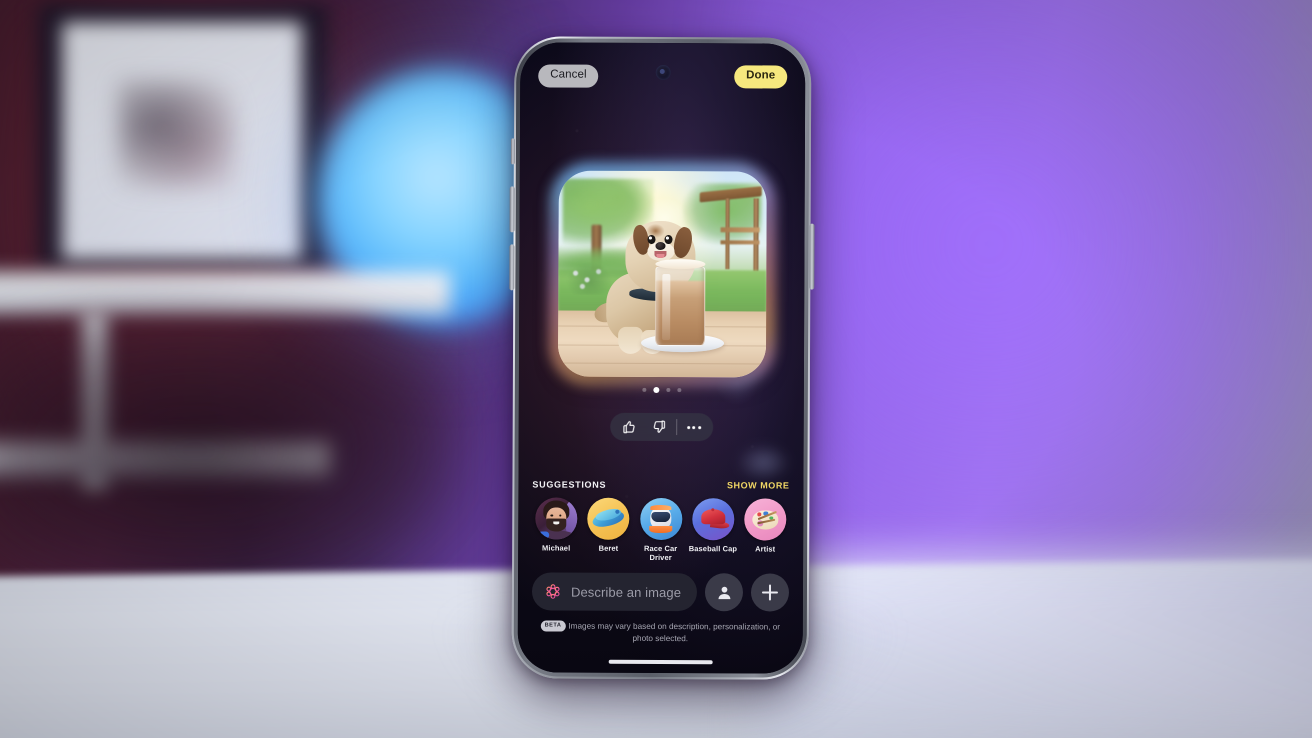 This screenshot has width=1312, height=738. Describe the element at coordinates (568, 76) in the screenshot. I see `cancel-button: Cancel` at that location.